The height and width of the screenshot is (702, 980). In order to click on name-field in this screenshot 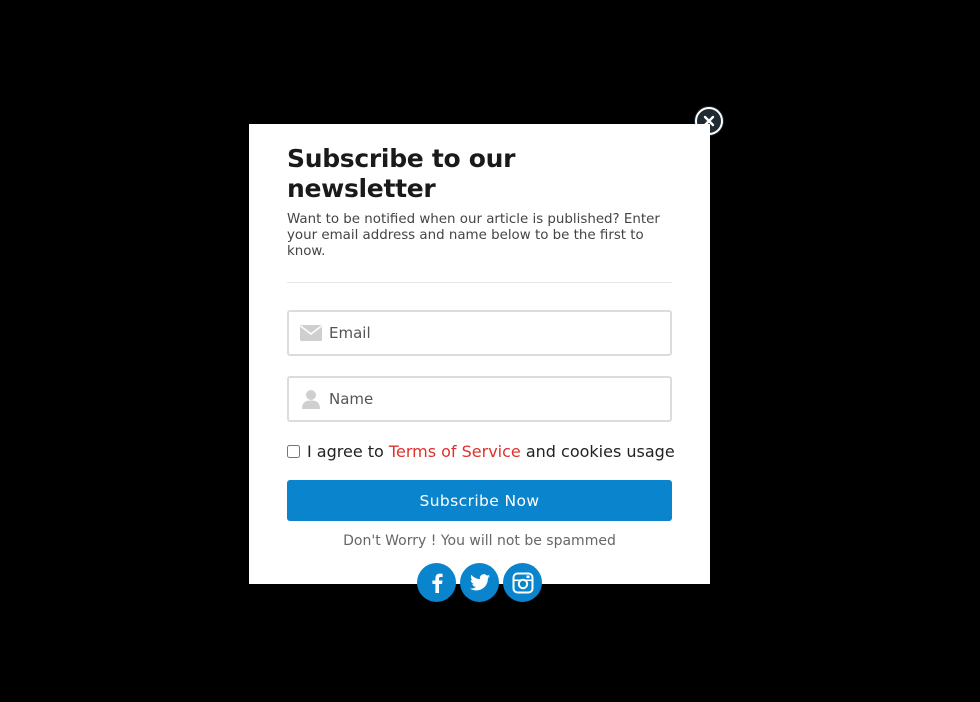, I will do `click(479, 399)`.